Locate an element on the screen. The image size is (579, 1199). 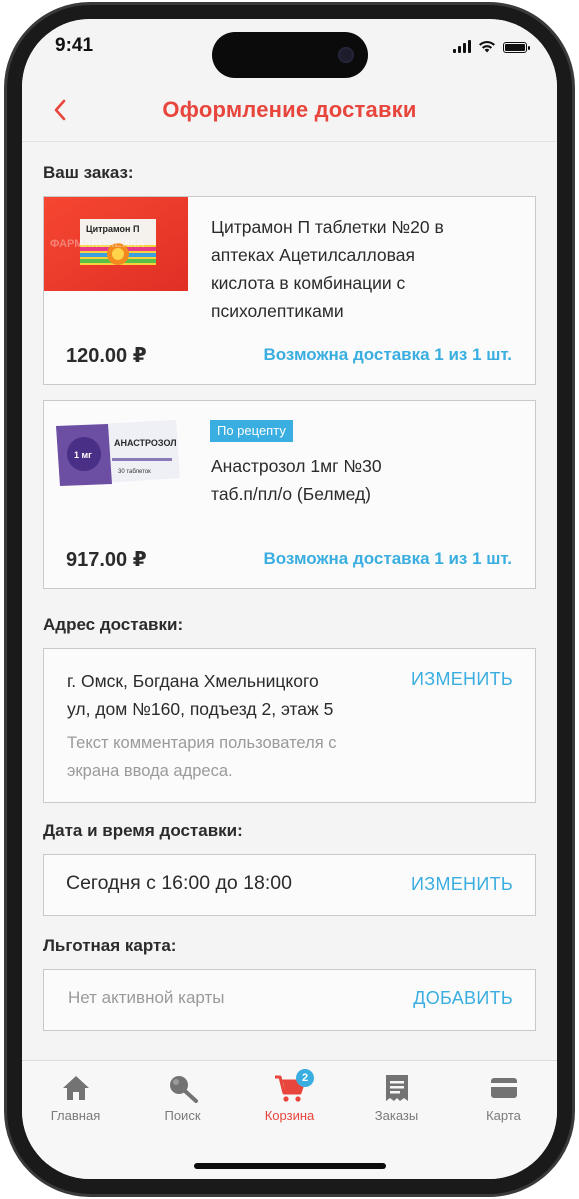
wifi-icon is located at coordinates (487, 46).